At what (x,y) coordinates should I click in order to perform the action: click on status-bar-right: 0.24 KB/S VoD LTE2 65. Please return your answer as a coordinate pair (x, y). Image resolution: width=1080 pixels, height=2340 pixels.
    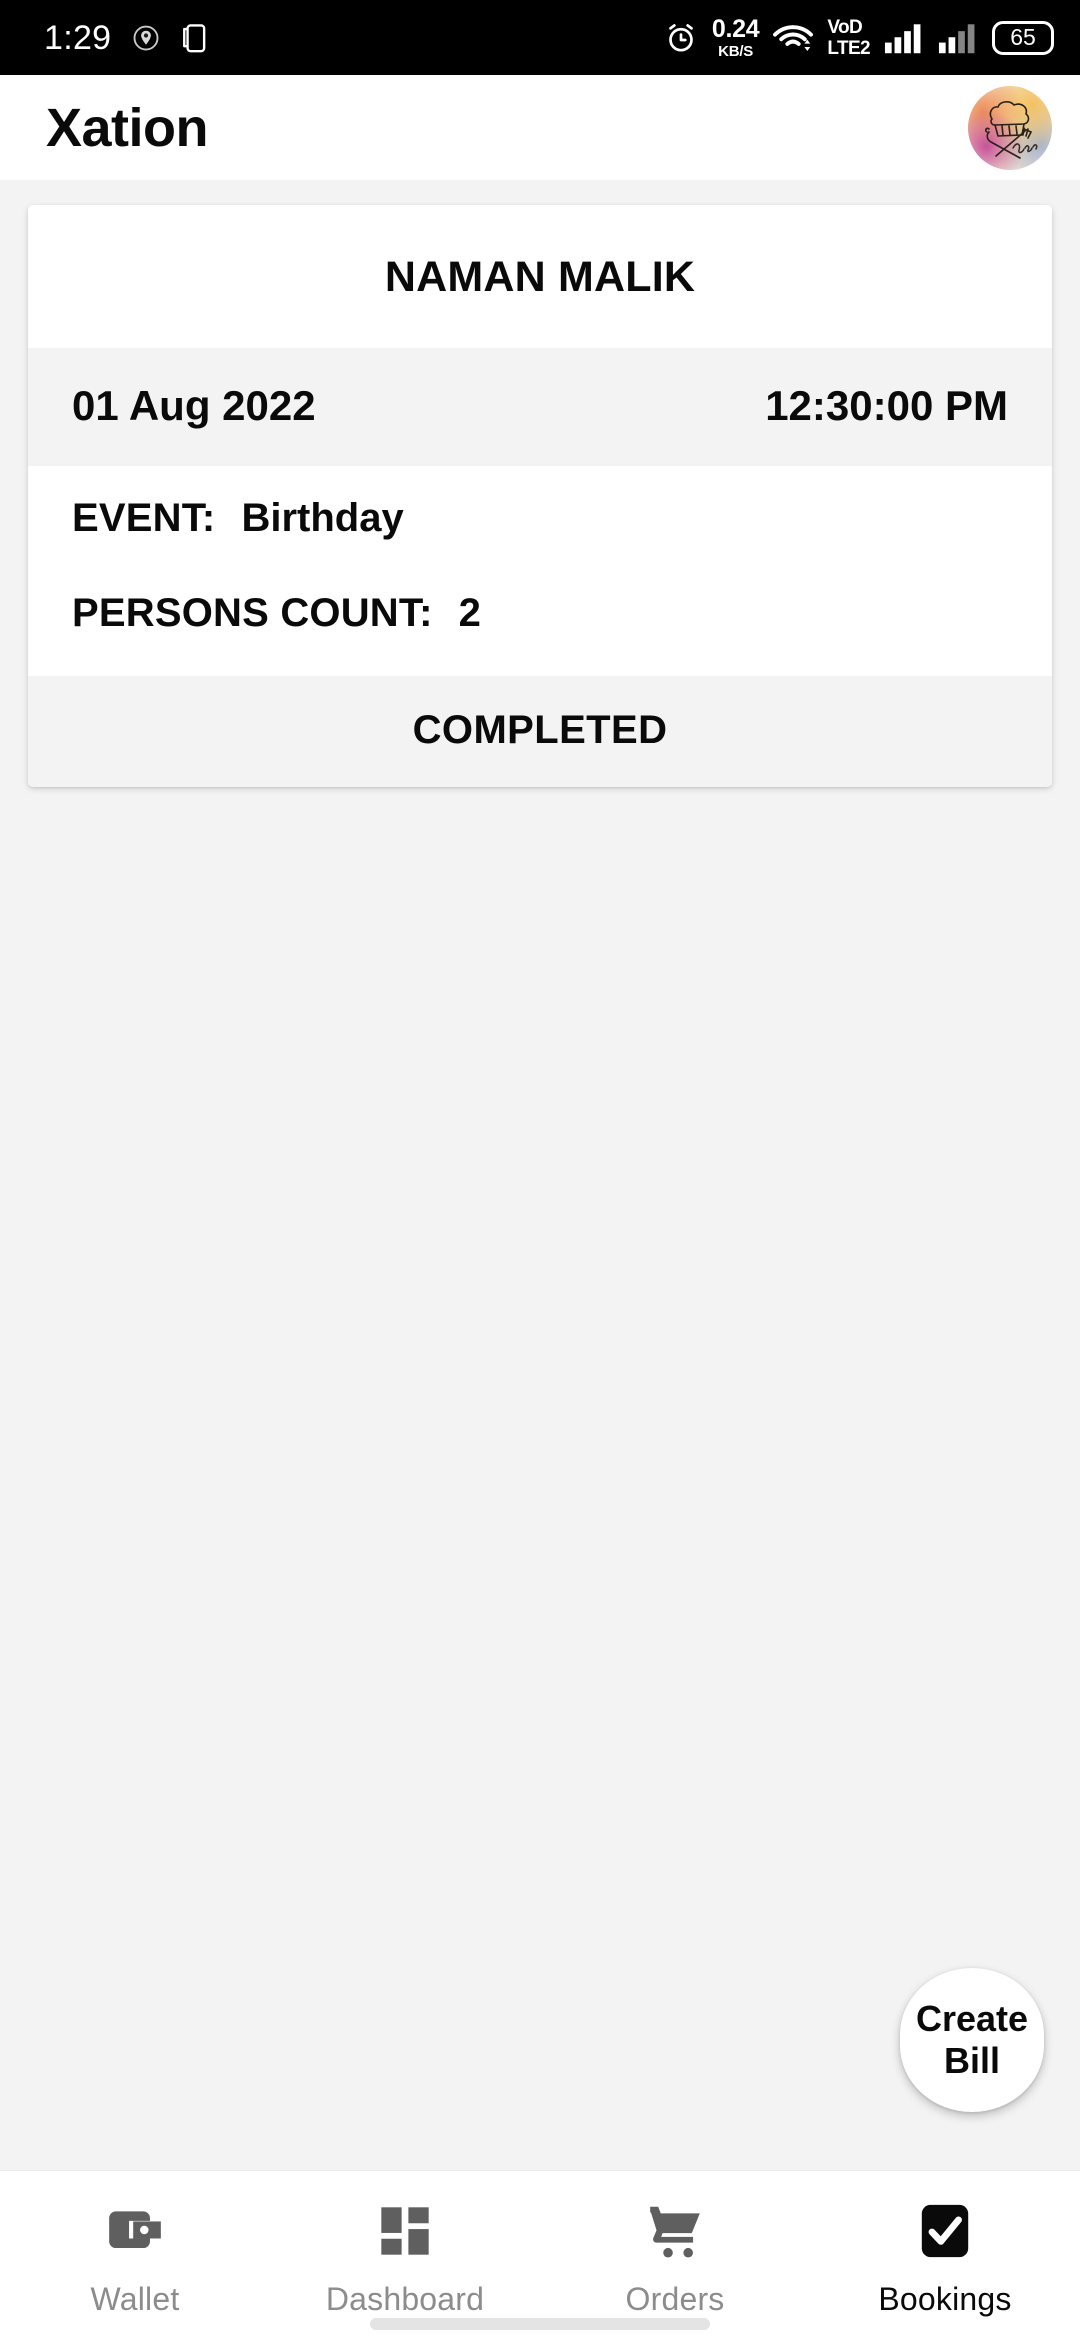
    Looking at the image, I should click on (859, 37).